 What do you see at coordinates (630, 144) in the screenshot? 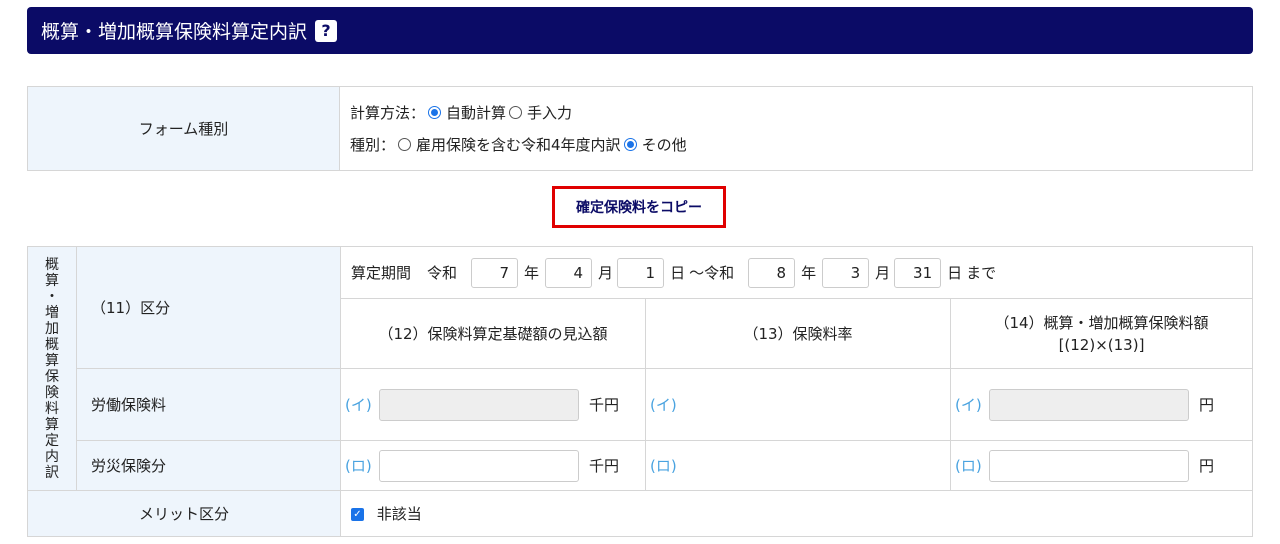
I see `type-other-radio` at bounding box center [630, 144].